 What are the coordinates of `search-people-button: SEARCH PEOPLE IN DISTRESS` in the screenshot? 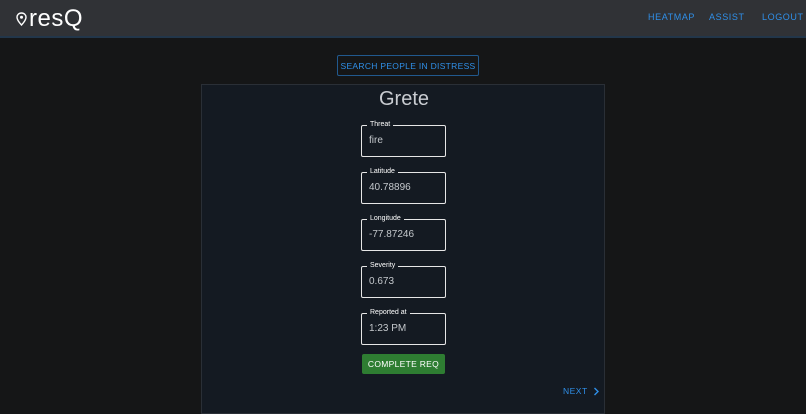 It's located at (408, 65).